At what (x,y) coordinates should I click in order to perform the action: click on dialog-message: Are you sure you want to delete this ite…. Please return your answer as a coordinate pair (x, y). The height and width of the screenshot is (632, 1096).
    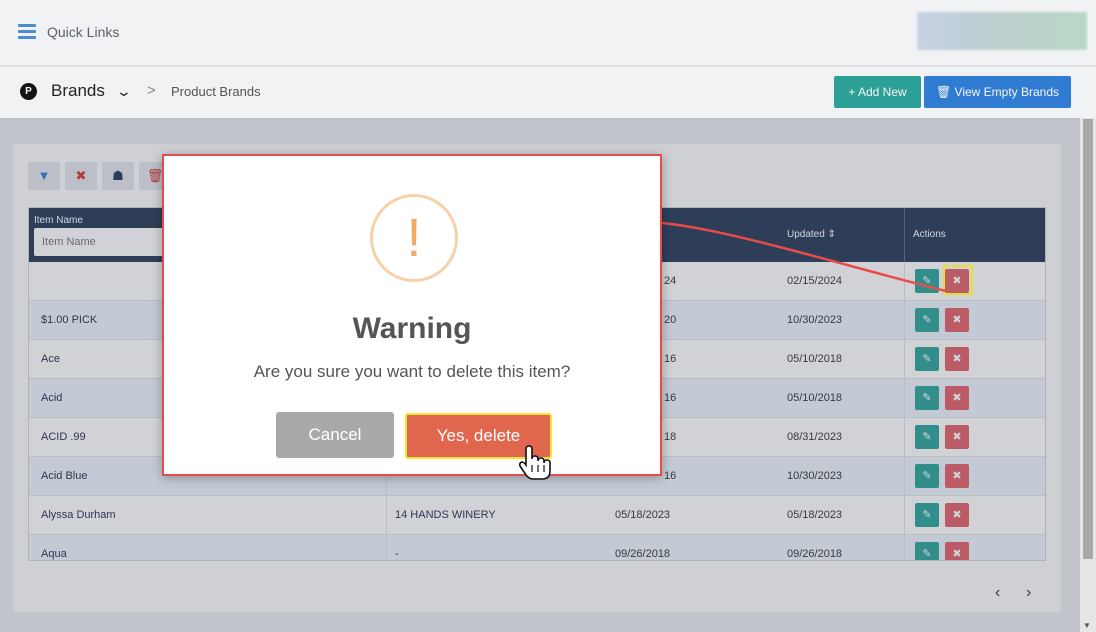
    Looking at the image, I should click on (412, 371).